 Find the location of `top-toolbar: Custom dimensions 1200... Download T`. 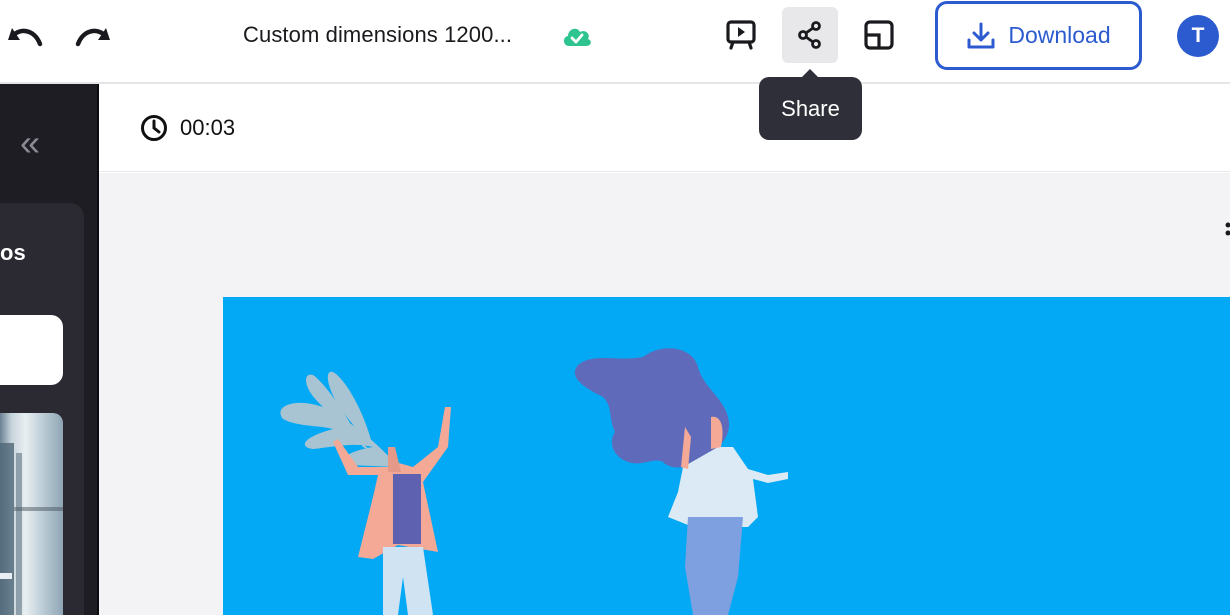

top-toolbar: Custom dimensions 1200... Download T is located at coordinates (615, 42).